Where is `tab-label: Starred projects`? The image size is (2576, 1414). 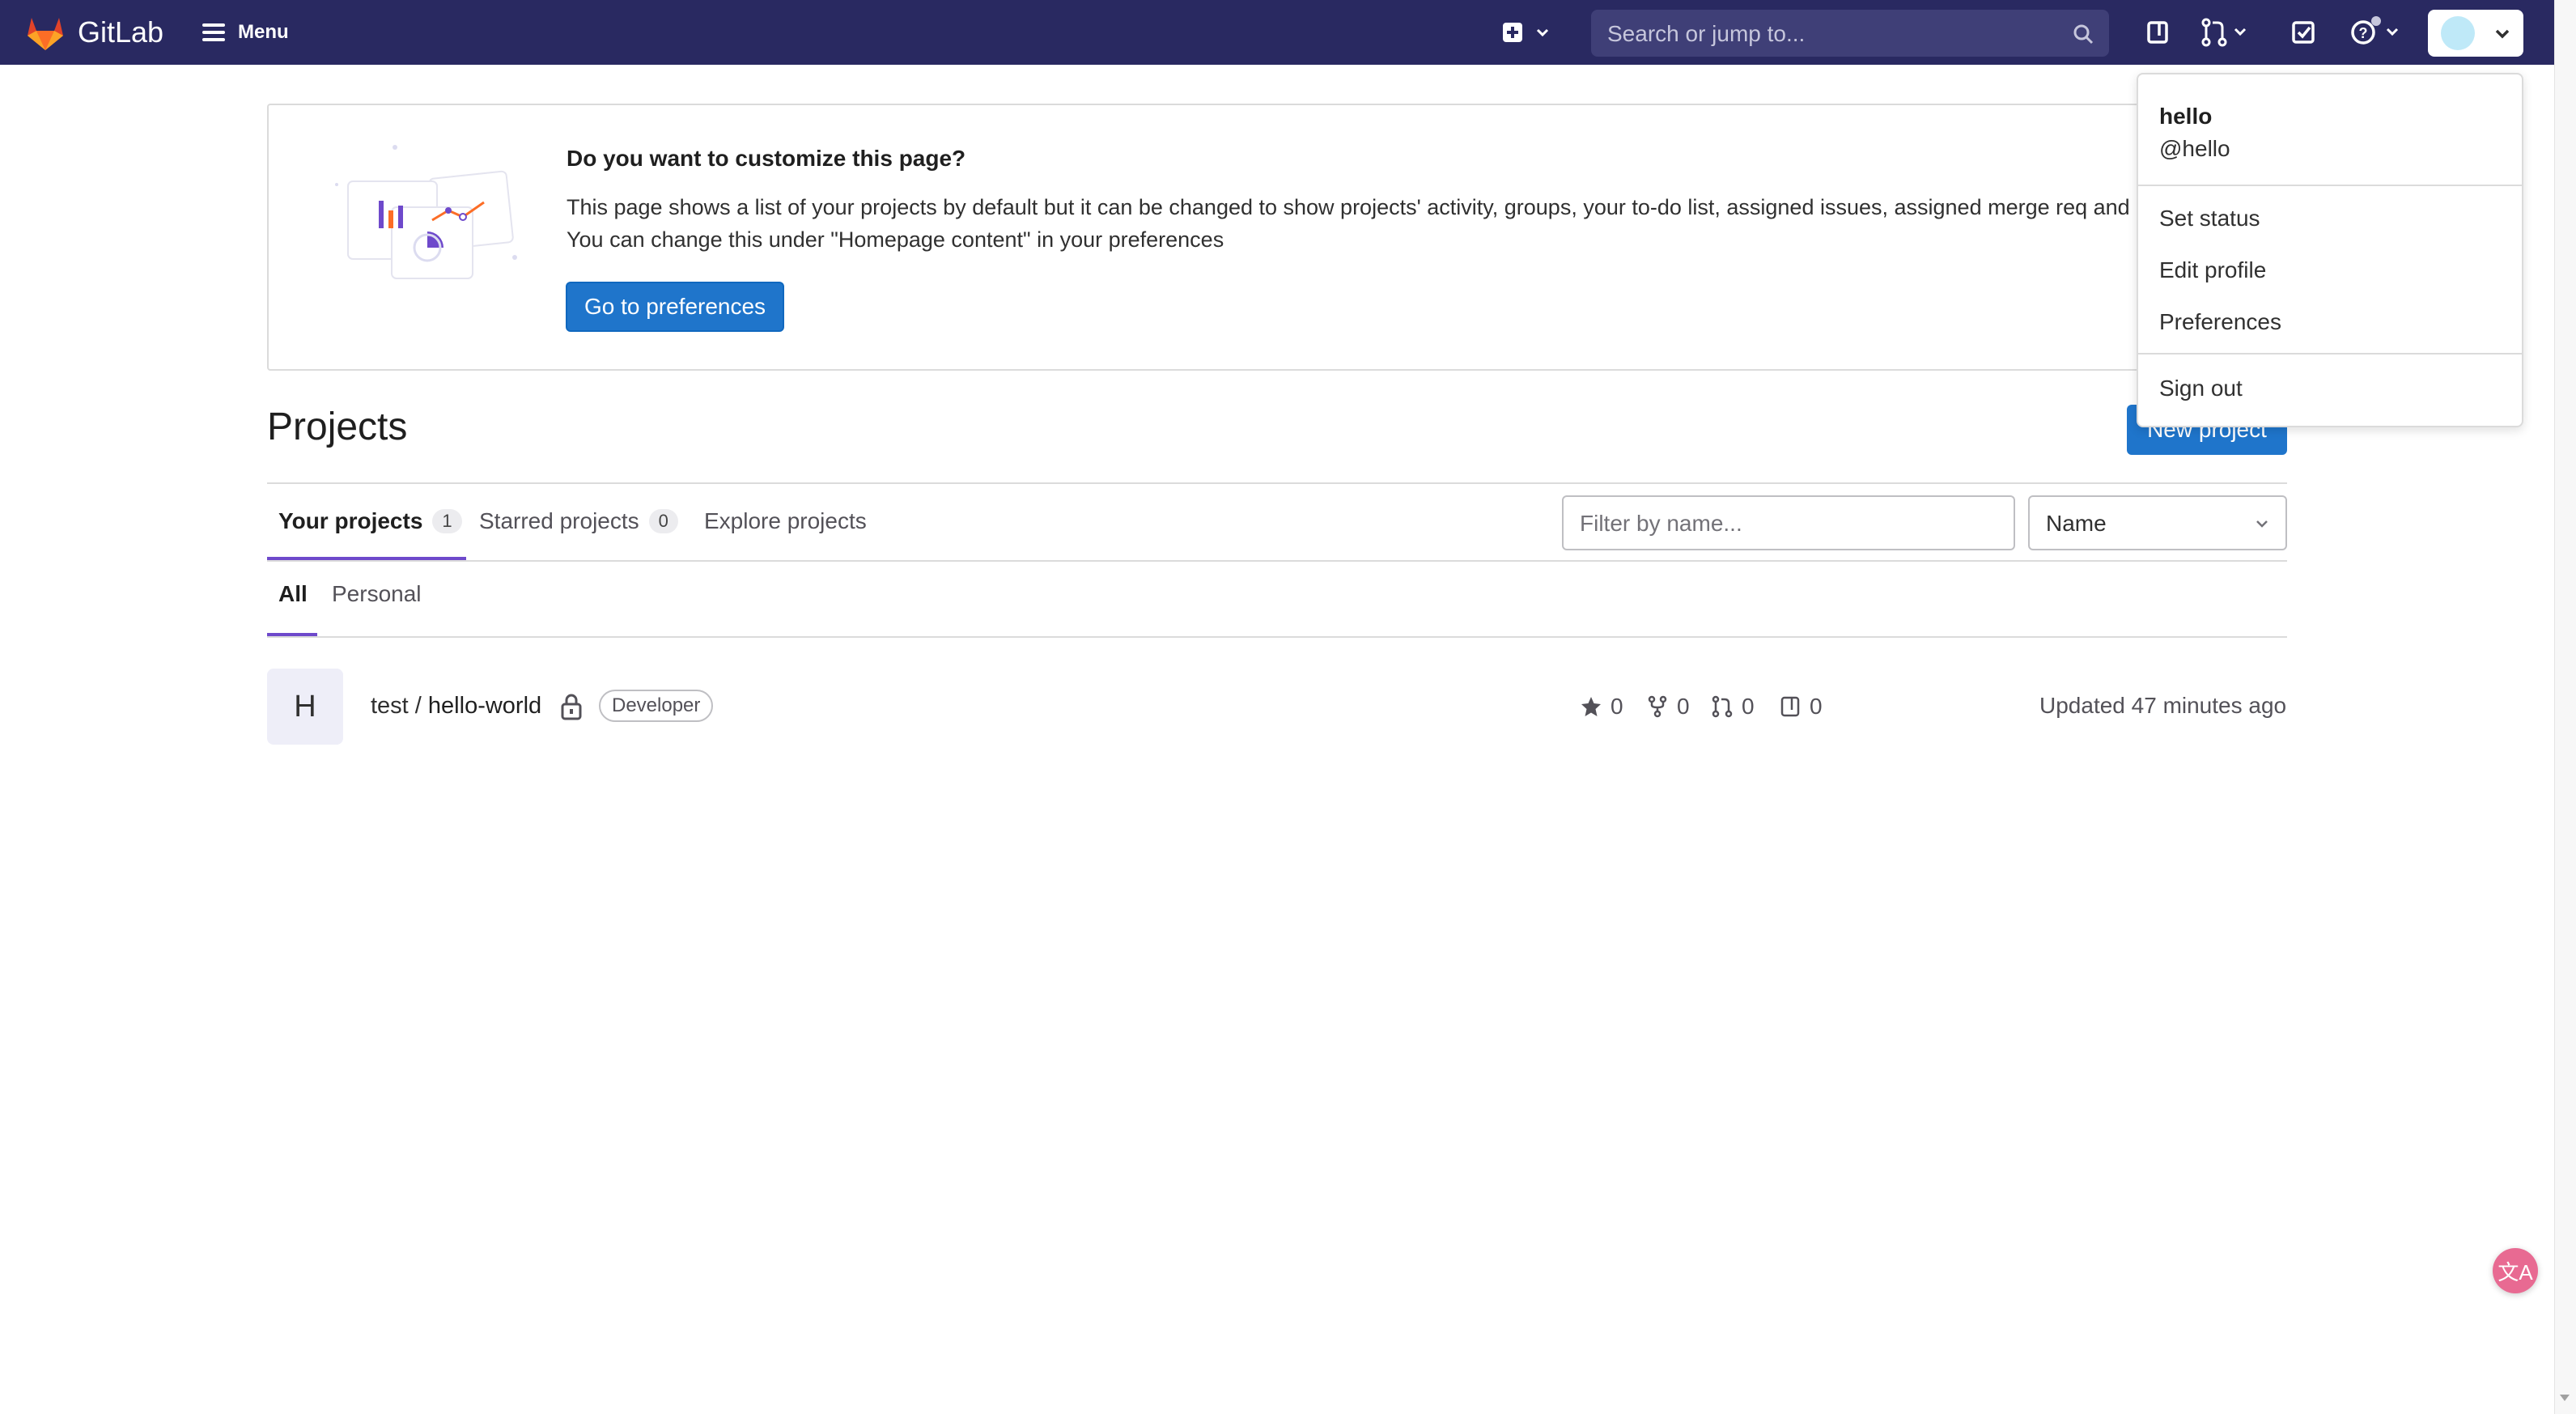
tab-label: Starred projects is located at coordinates (559, 520).